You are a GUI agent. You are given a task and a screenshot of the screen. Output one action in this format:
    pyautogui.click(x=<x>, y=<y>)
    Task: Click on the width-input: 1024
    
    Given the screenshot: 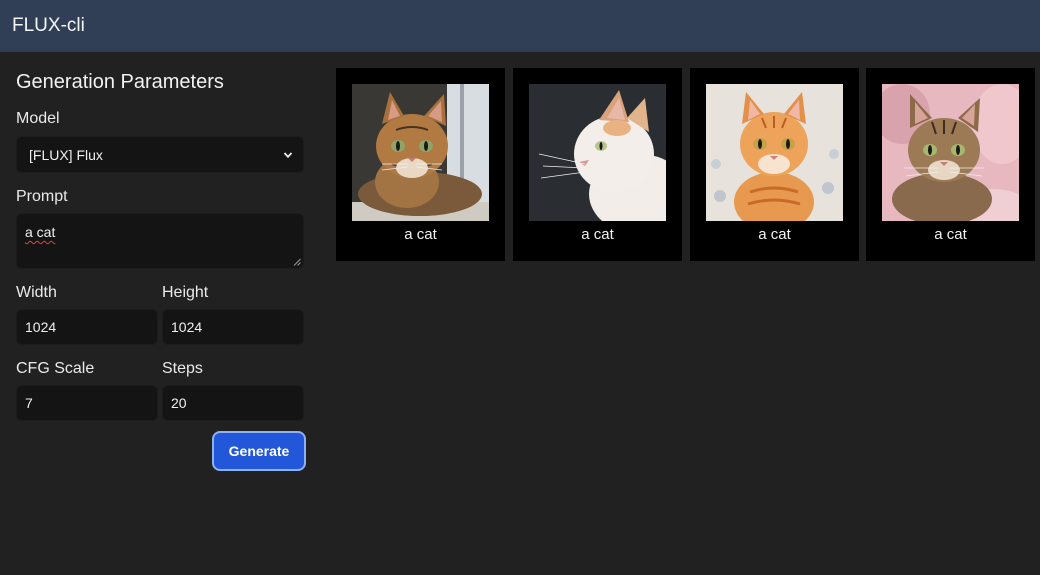 What is the action you would take?
    pyautogui.click(x=87, y=327)
    